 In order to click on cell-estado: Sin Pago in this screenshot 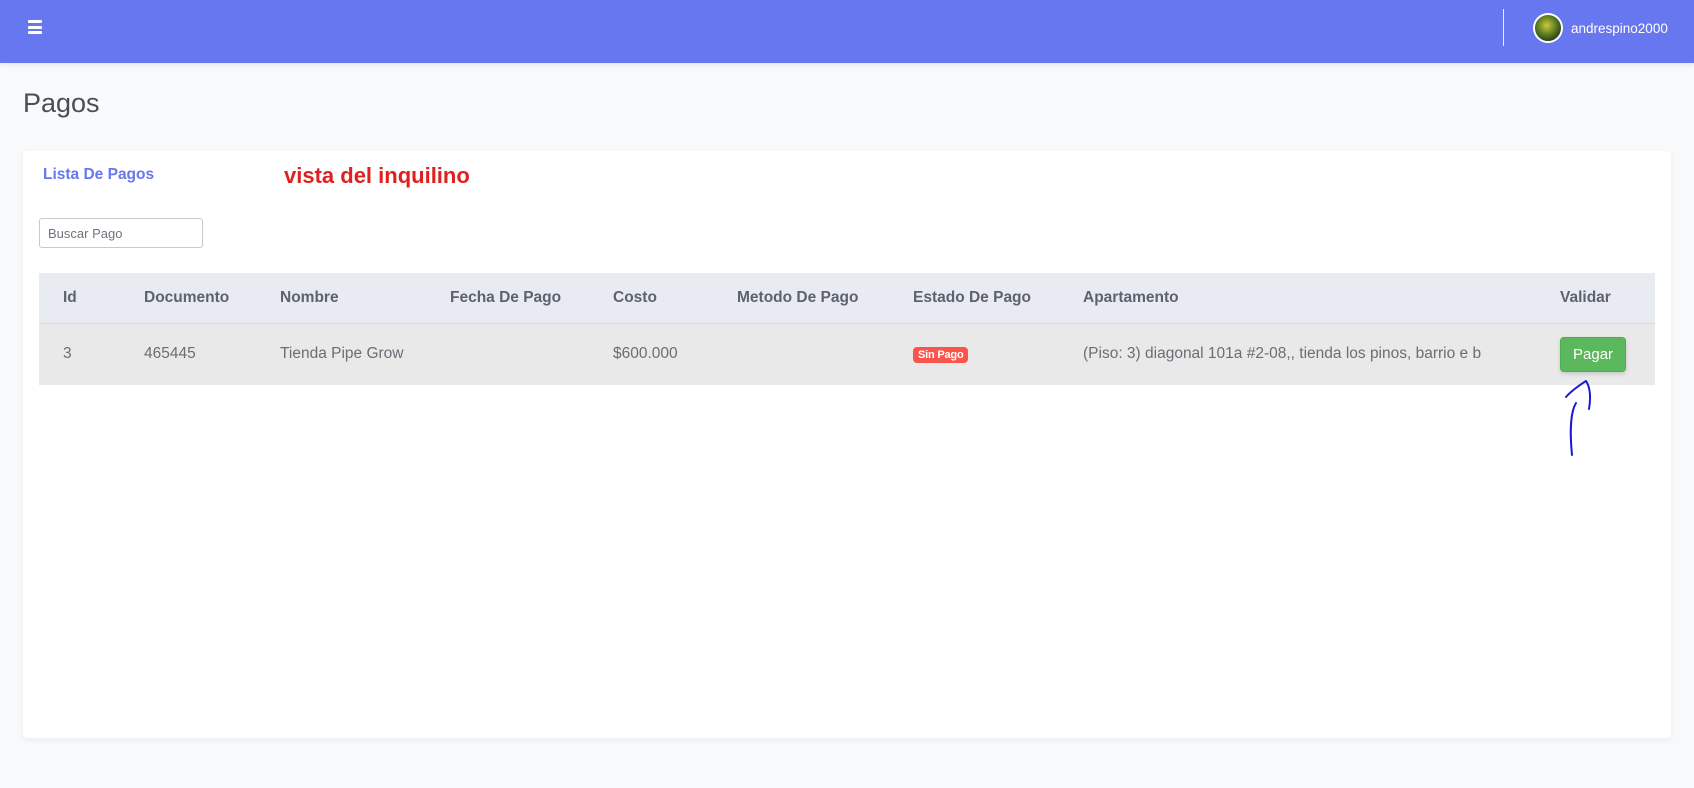, I will do `click(974, 353)`.